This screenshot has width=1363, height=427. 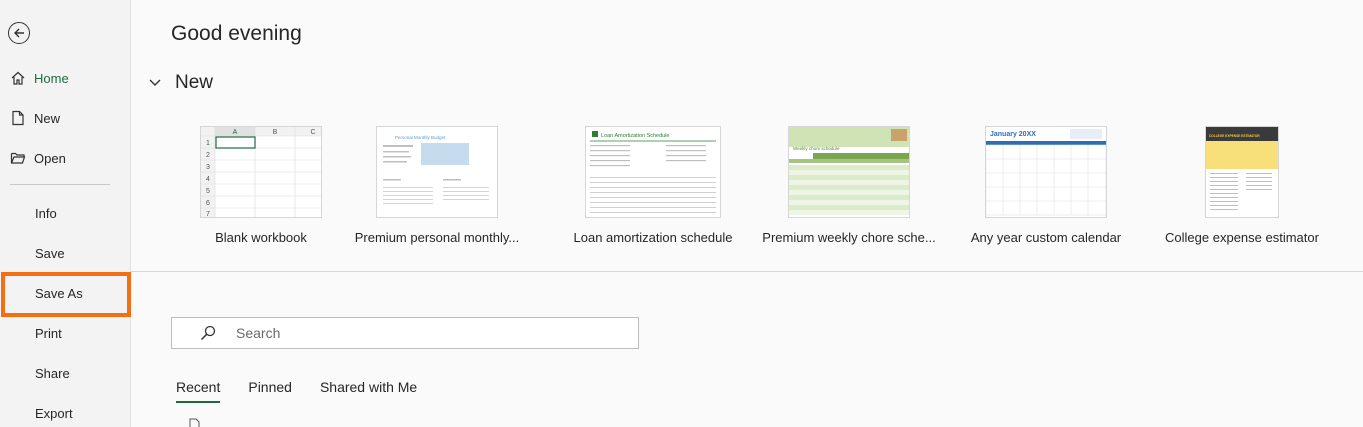 I want to click on back-arrow-icon, so click(x=19, y=33).